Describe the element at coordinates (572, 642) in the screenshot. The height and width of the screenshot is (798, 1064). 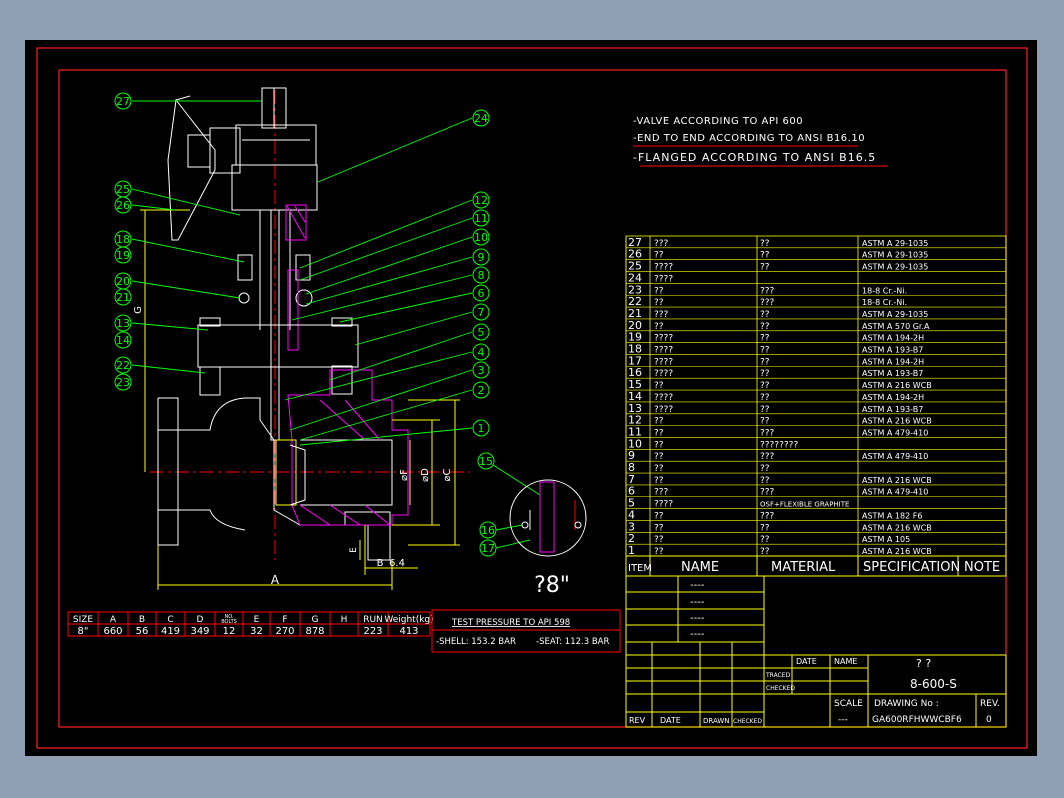
I see `test-pressure-seat: -SEAT: 112.3 BAR` at that location.